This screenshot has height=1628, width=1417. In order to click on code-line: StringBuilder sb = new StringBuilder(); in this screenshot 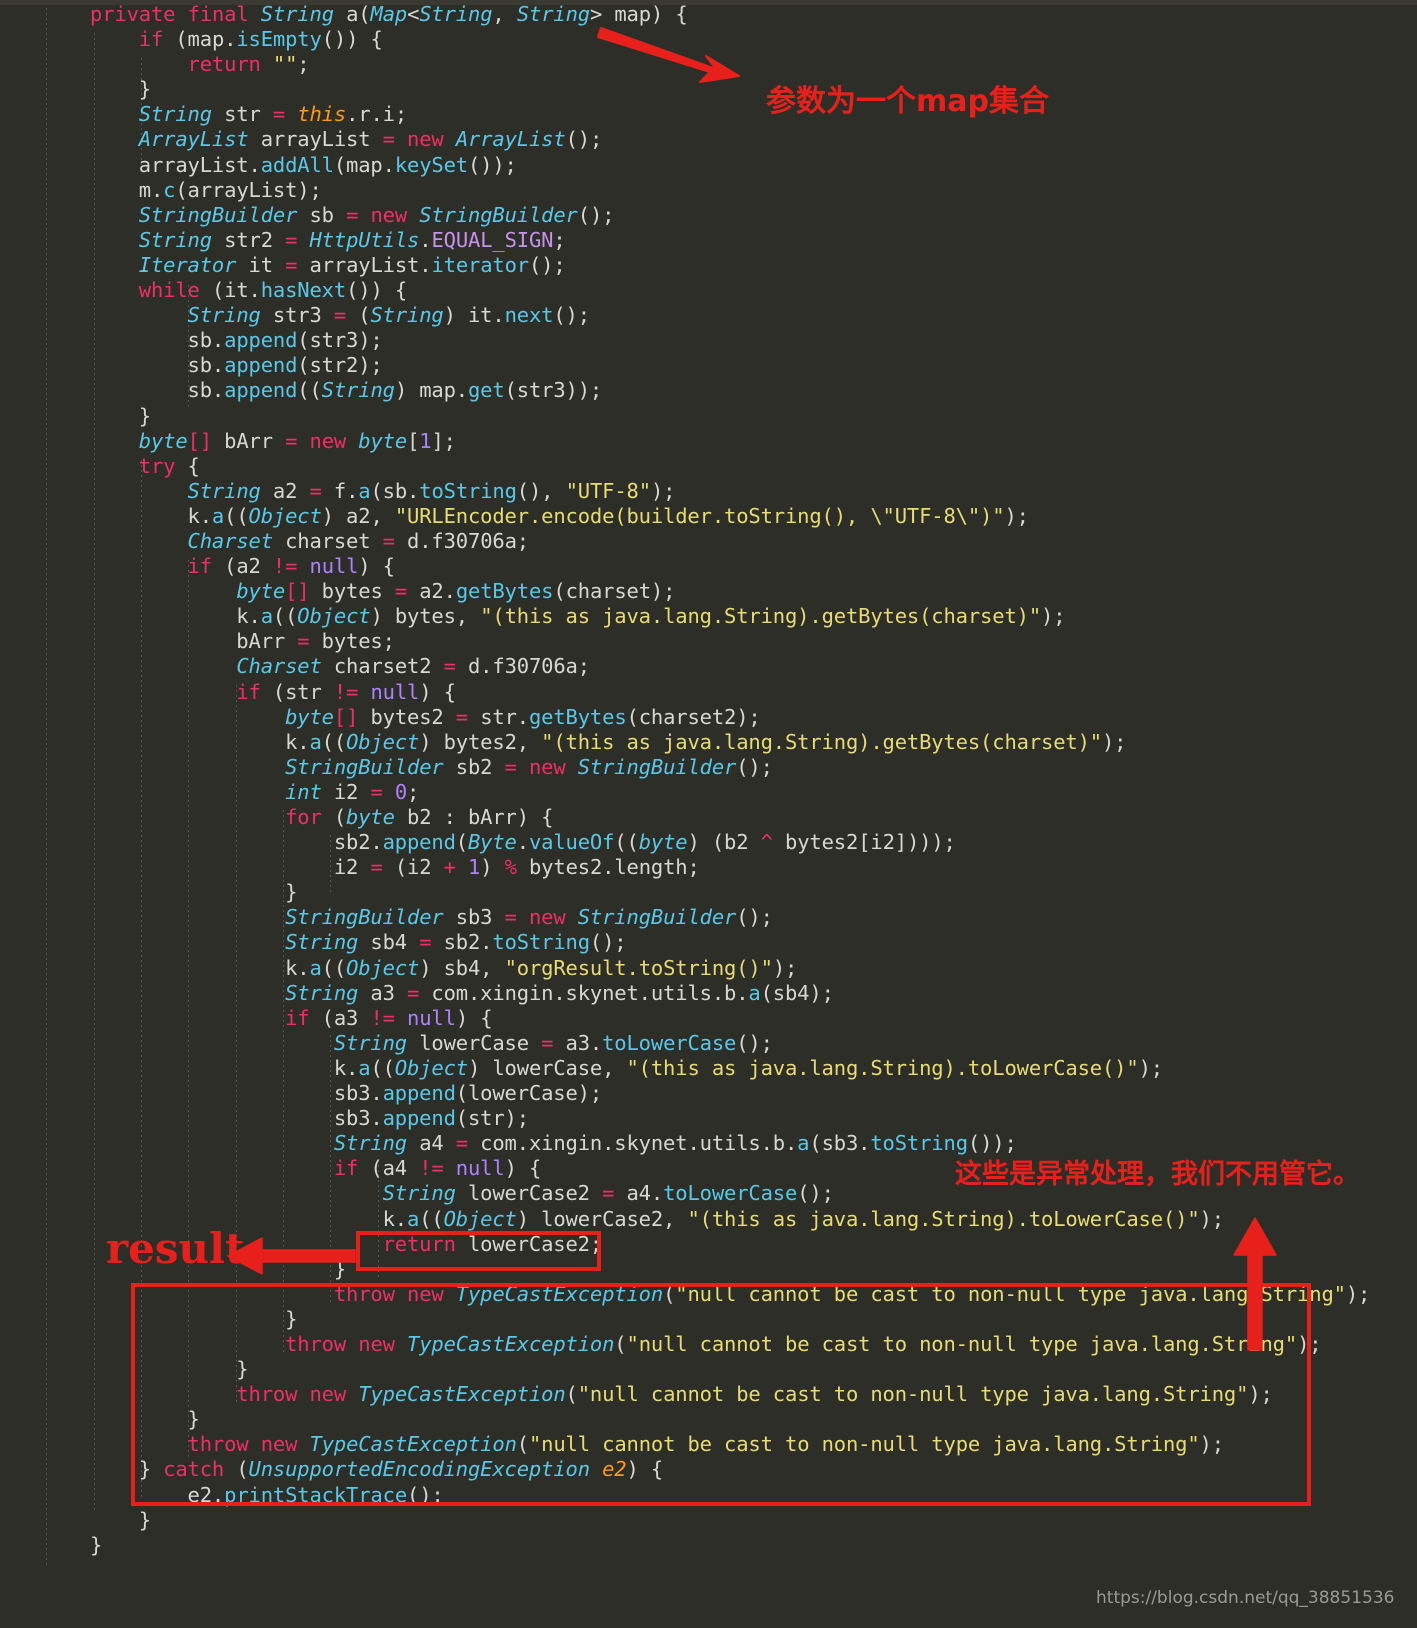, I will do `click(376, 214)`.